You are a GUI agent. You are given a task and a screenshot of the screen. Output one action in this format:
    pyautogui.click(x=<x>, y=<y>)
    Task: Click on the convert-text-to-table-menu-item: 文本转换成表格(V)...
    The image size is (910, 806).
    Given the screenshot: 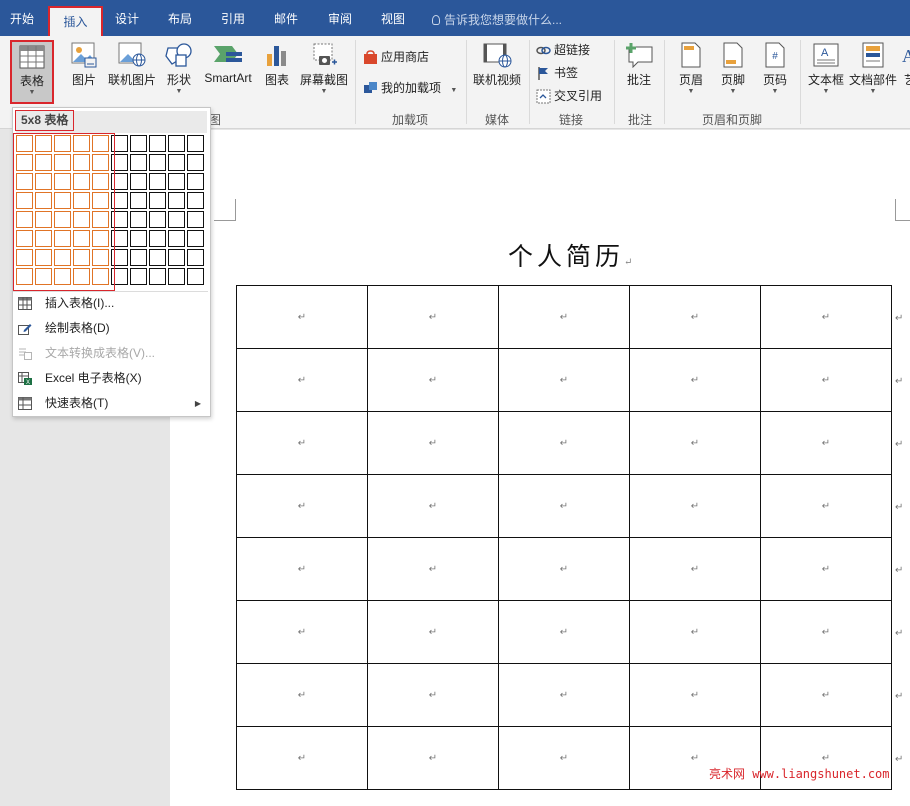 What is the action you would take?
    pyautogui.click(x=111, y=353)
    